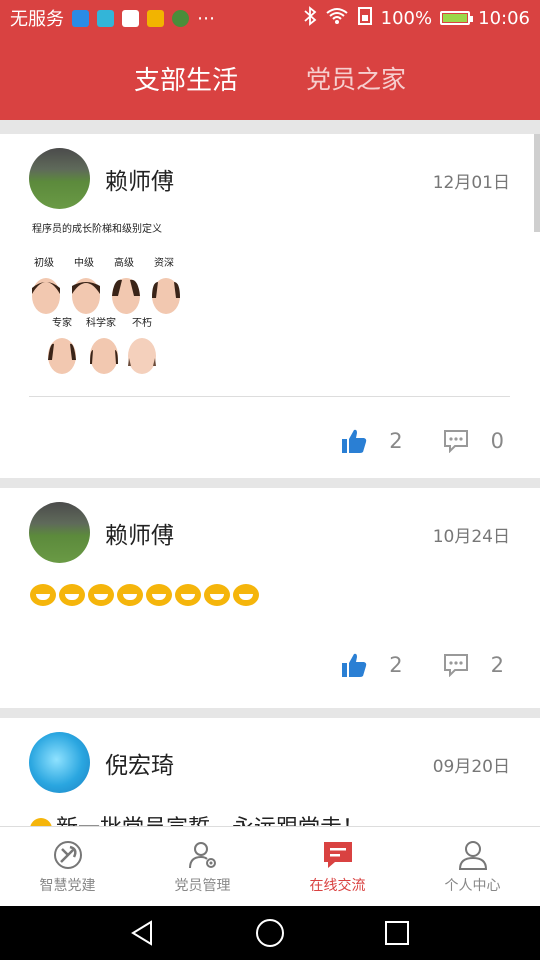  Describe the element at coordinates (139, 766) in the screenshot. I see `author-name: 倪宏琦` at that location.